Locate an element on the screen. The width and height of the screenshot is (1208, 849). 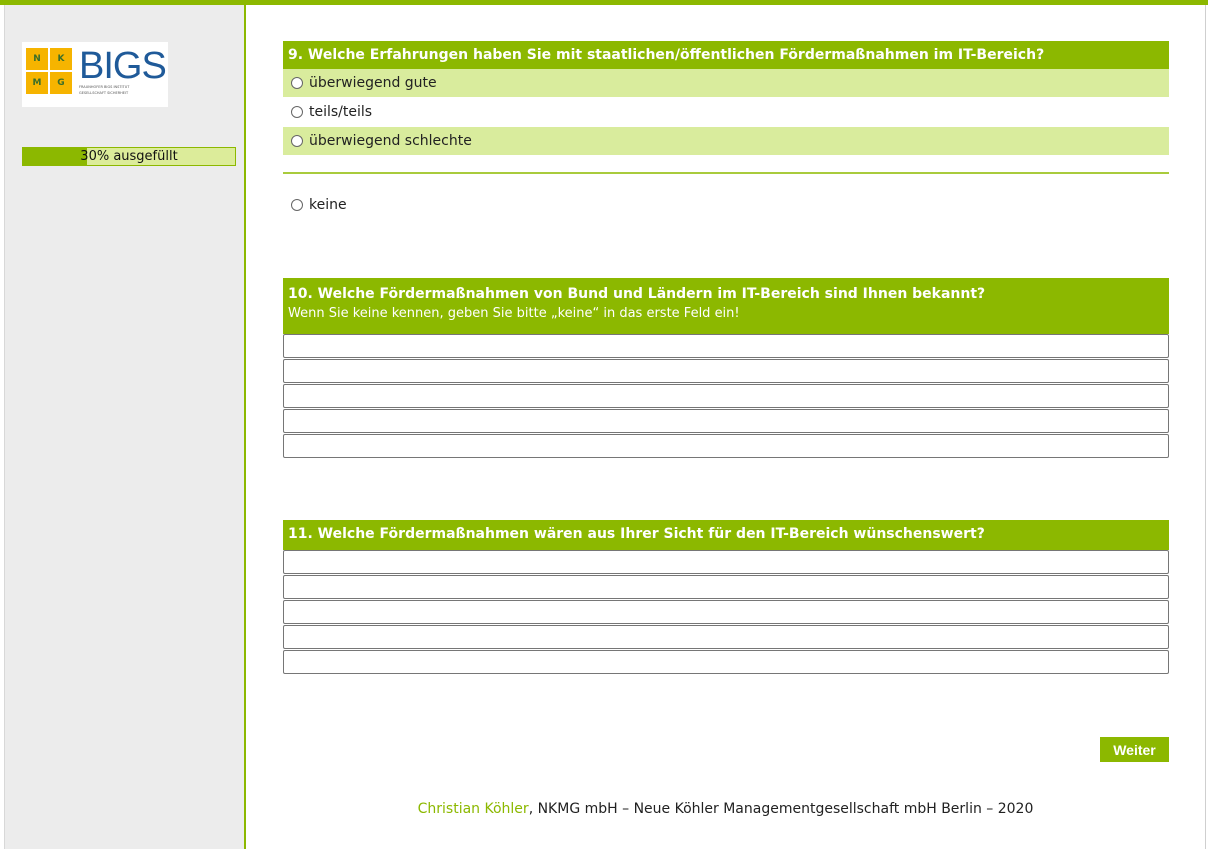
progress-bar: 30% ausgefüllt is located at coordinates (129, 156).